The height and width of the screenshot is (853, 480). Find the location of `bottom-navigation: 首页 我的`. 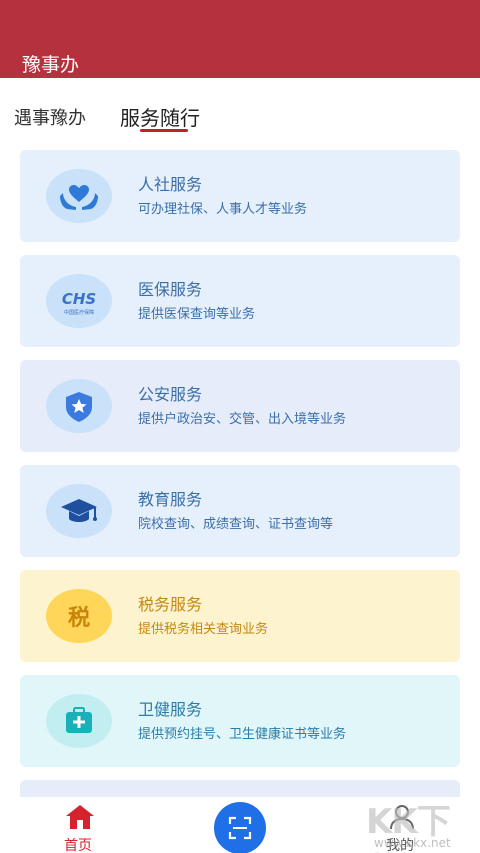

bottom-navigation: 首页 我的 is located at coordinates (240, 825).